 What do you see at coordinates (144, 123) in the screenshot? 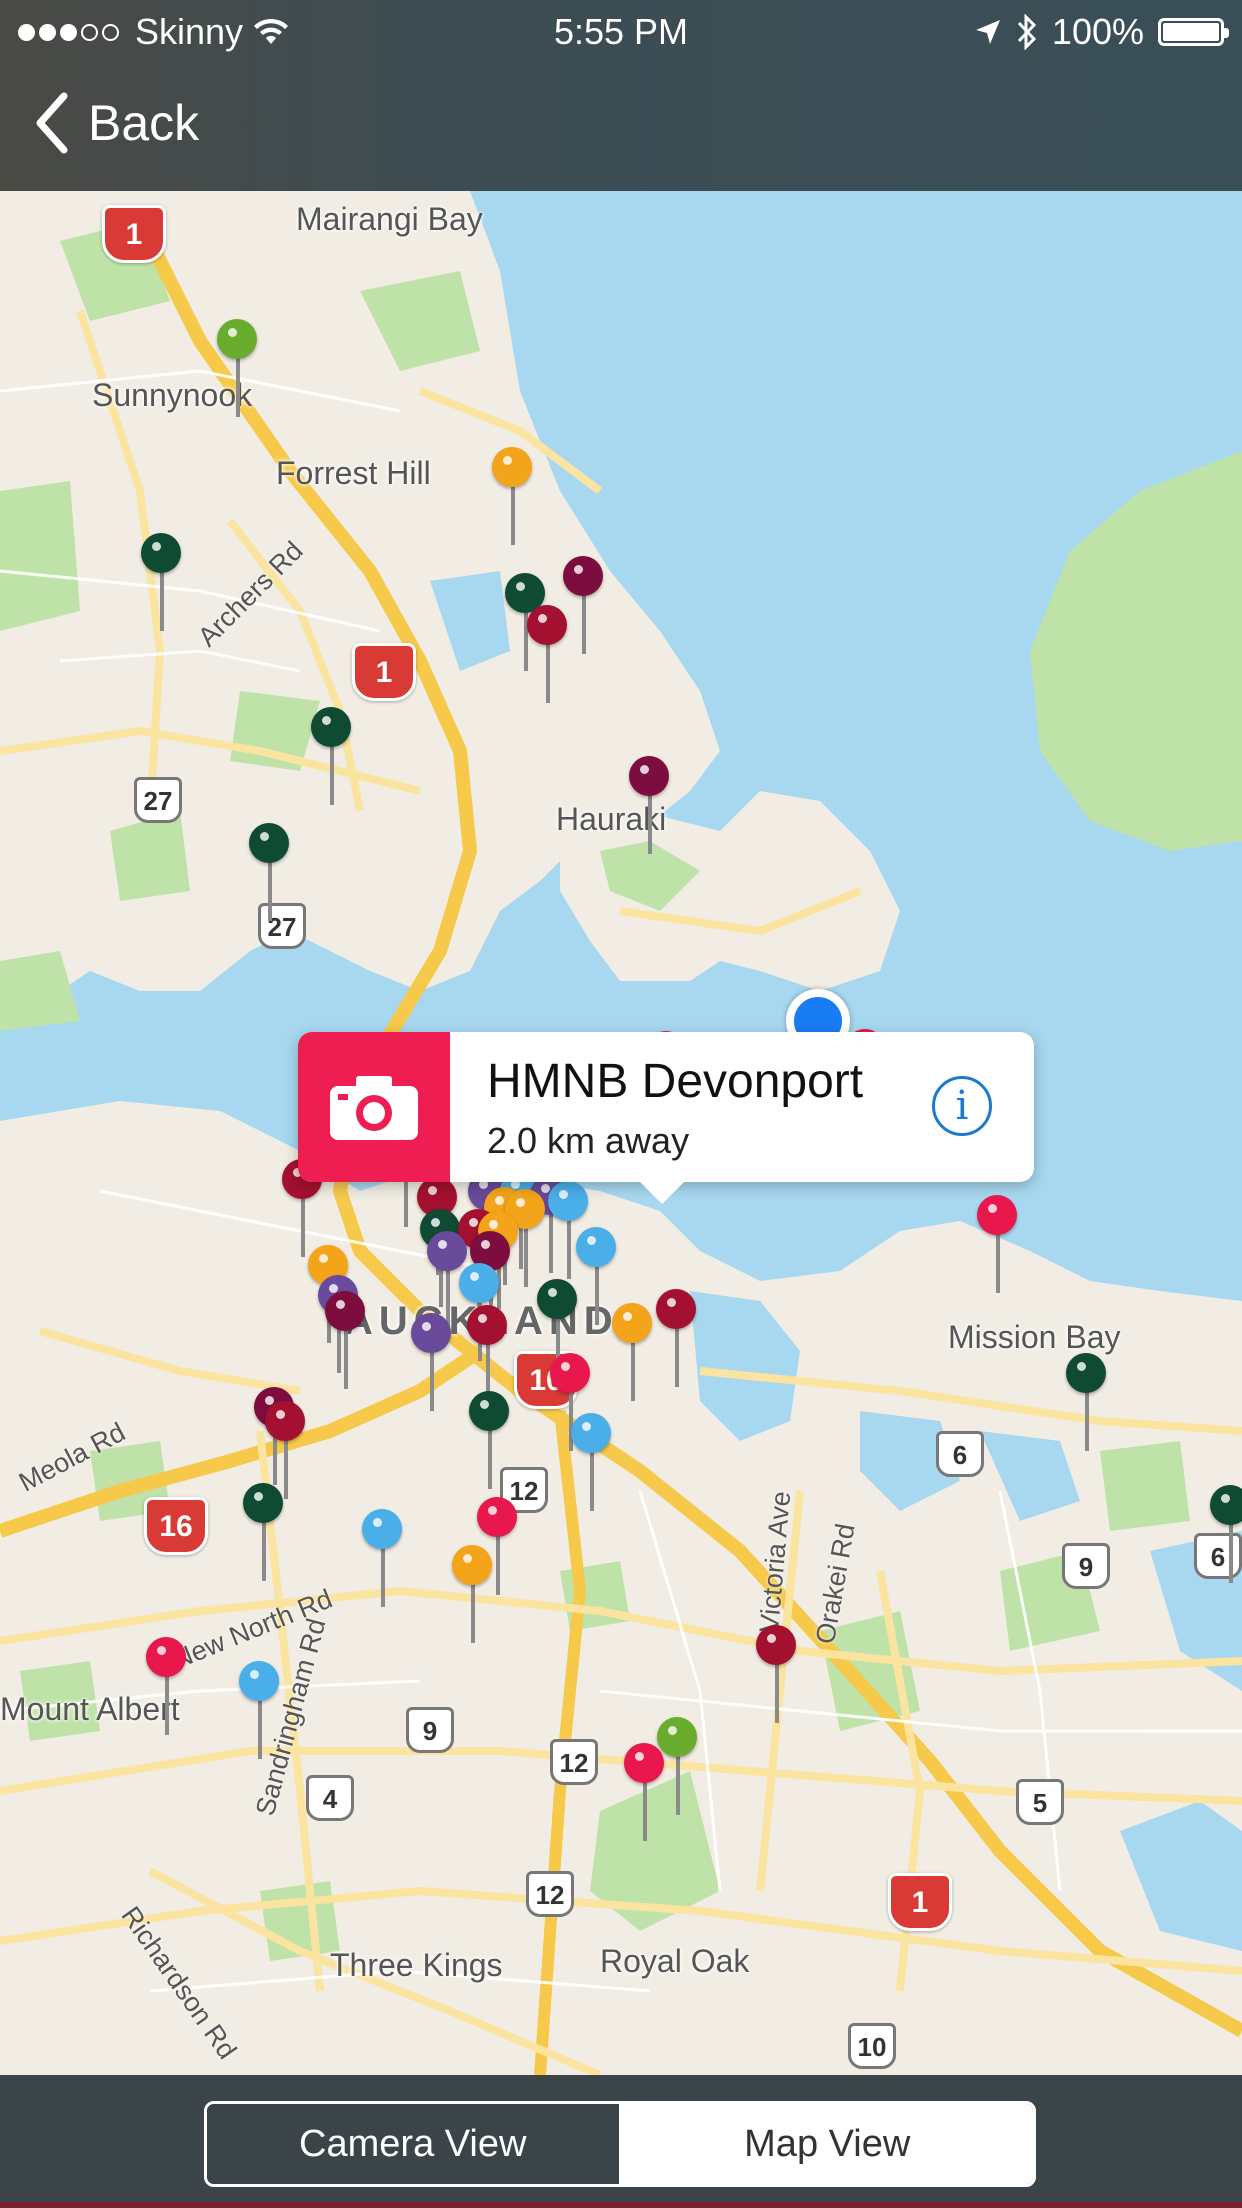
I see `back-label: Back` at bounding box center [144, 123].